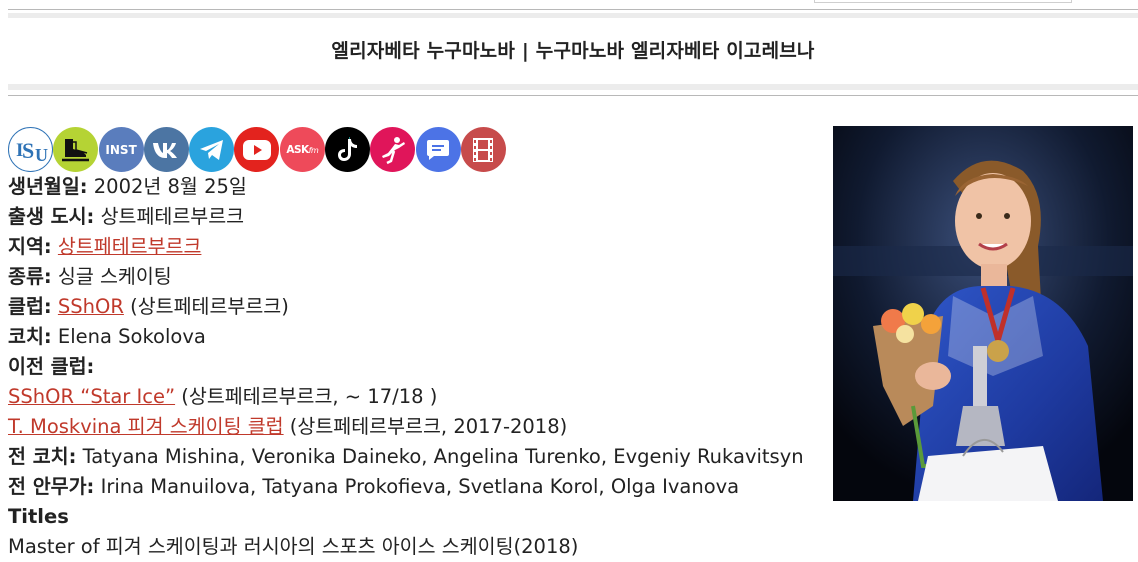  Describe the element at coordinates (428, 426) in the screenshot. I see `prev-club-2-details: (상트페테르부르크, 2017-2018)` at that location.